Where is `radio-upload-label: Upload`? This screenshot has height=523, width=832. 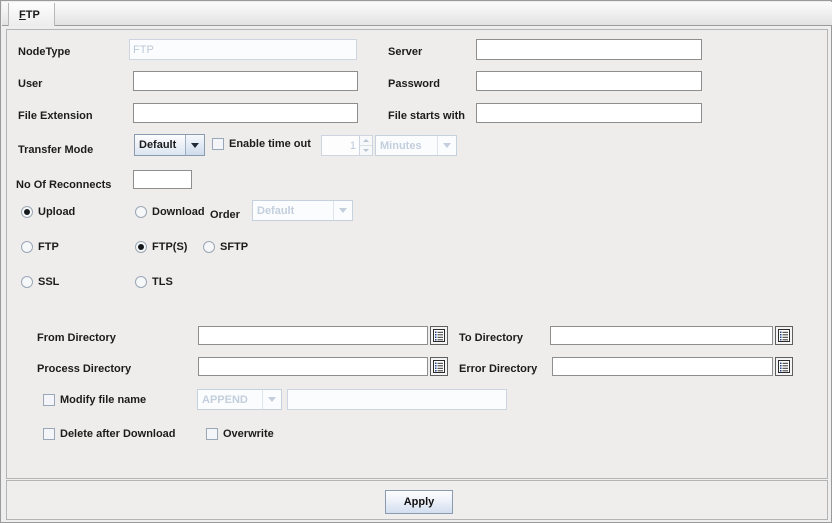
radio-upload-label: Upload is located at coordinates (57, 212).